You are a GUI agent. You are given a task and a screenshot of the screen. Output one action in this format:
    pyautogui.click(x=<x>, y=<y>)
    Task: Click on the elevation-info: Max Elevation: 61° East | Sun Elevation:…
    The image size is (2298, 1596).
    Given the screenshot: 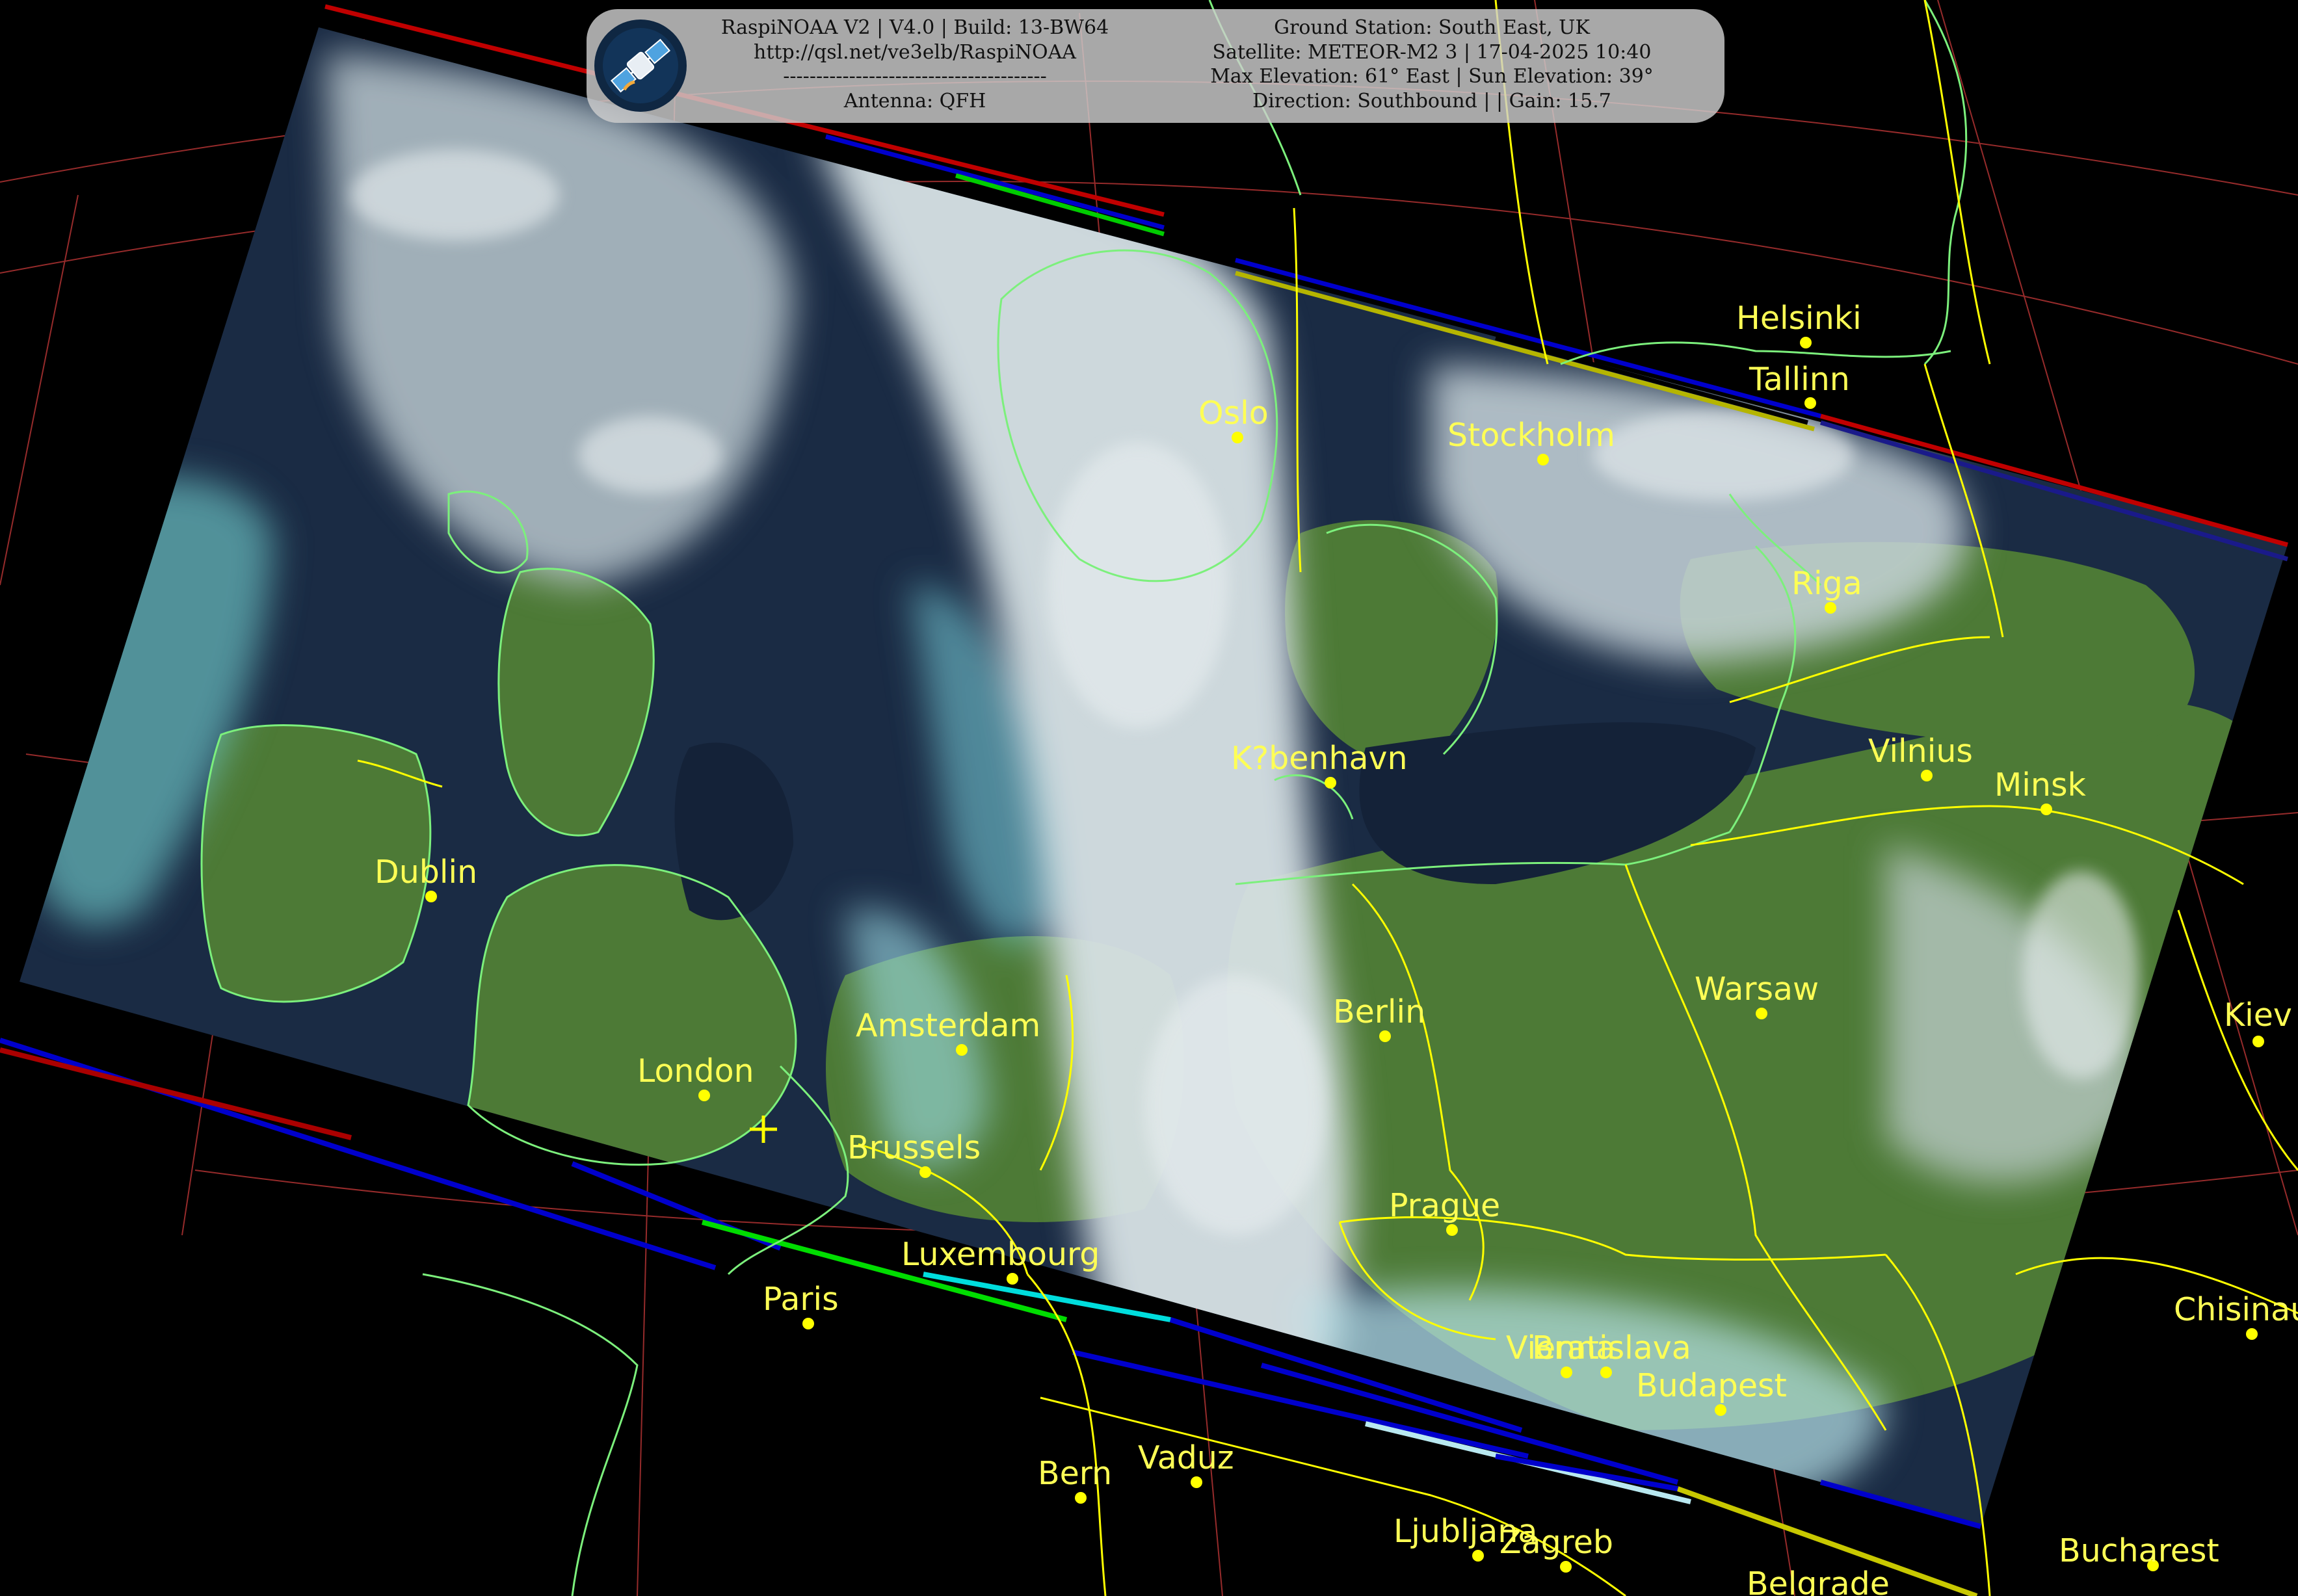 What is the action you would take?
    pyautogui.click(x=1432, y=76)
    